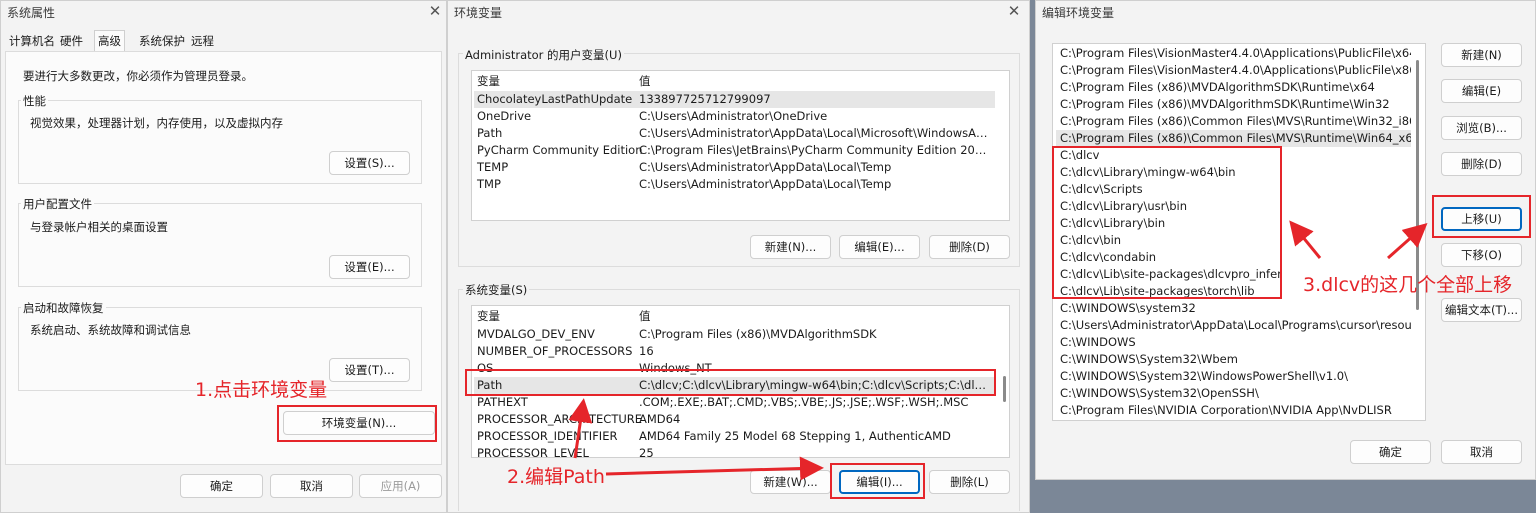  Describe the element at coordinates (580, 428) in the screenshot. I see `arrow-to-path-row` at that location.